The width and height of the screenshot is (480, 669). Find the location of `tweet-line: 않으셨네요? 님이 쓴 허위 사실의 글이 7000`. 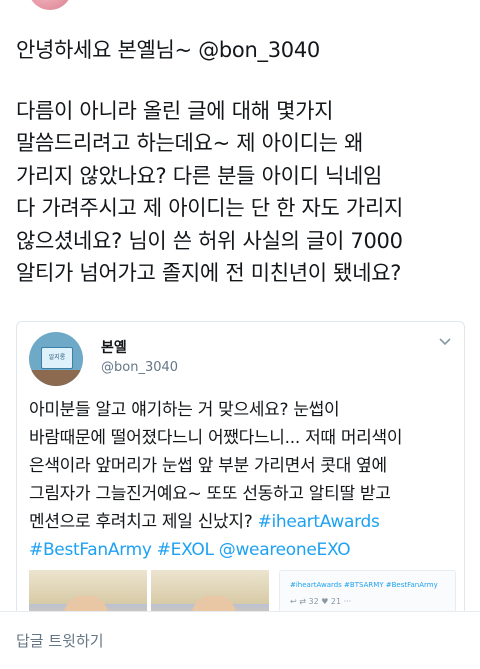

tweet-line: 않으셨네요? 님이 쓴 허위 사실의 글이 7000 is located at coordinates (209, 240).